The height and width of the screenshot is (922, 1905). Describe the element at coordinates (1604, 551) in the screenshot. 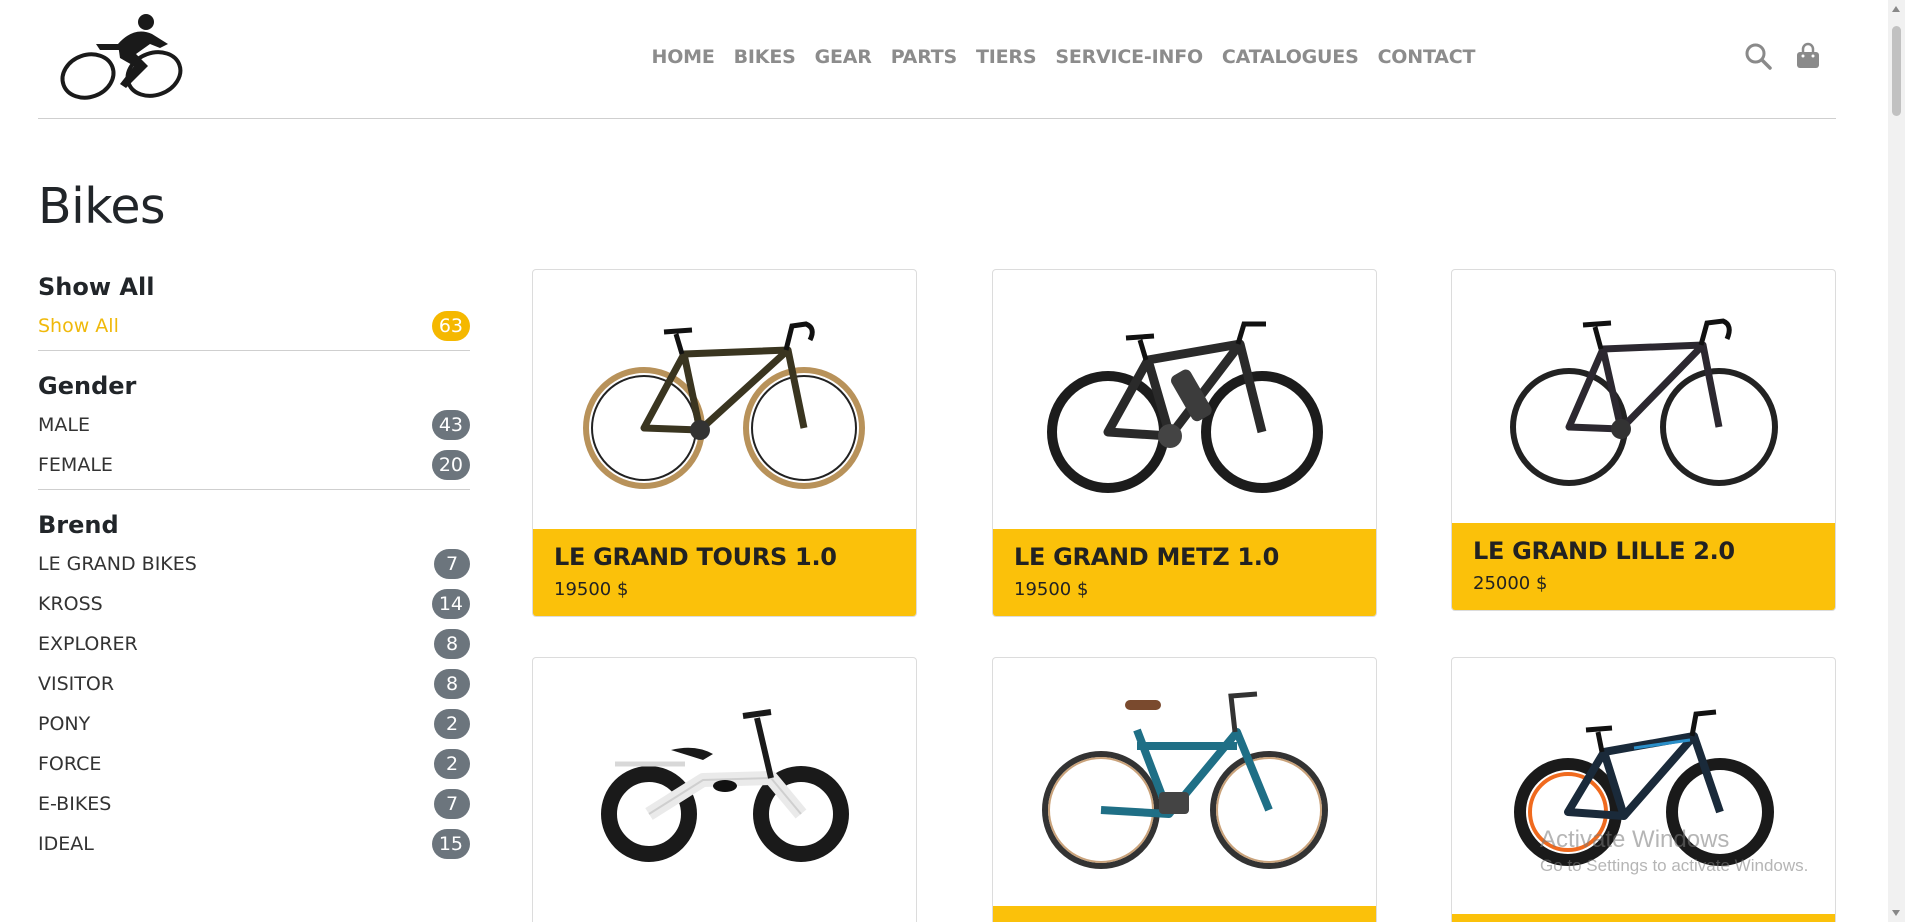

I see `product-name: LE GRAND LILLE 2.0` at that location.